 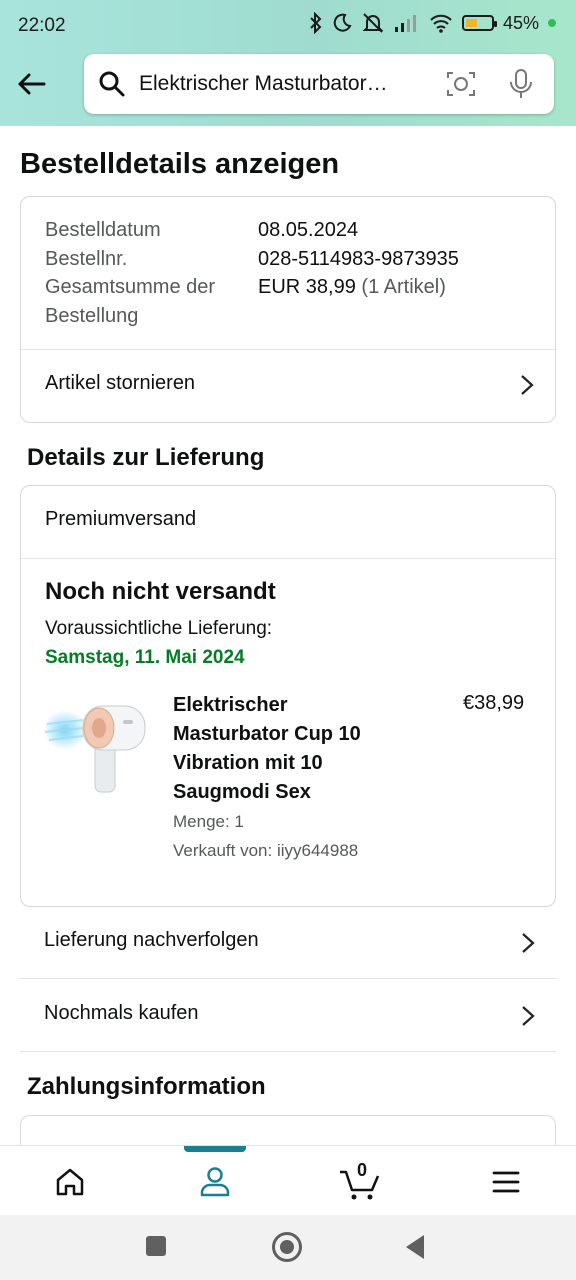 What do you see at coordinates (461, 84) in the screenshot?
I see `camera-search-icon` at bounding box center [461, 84].